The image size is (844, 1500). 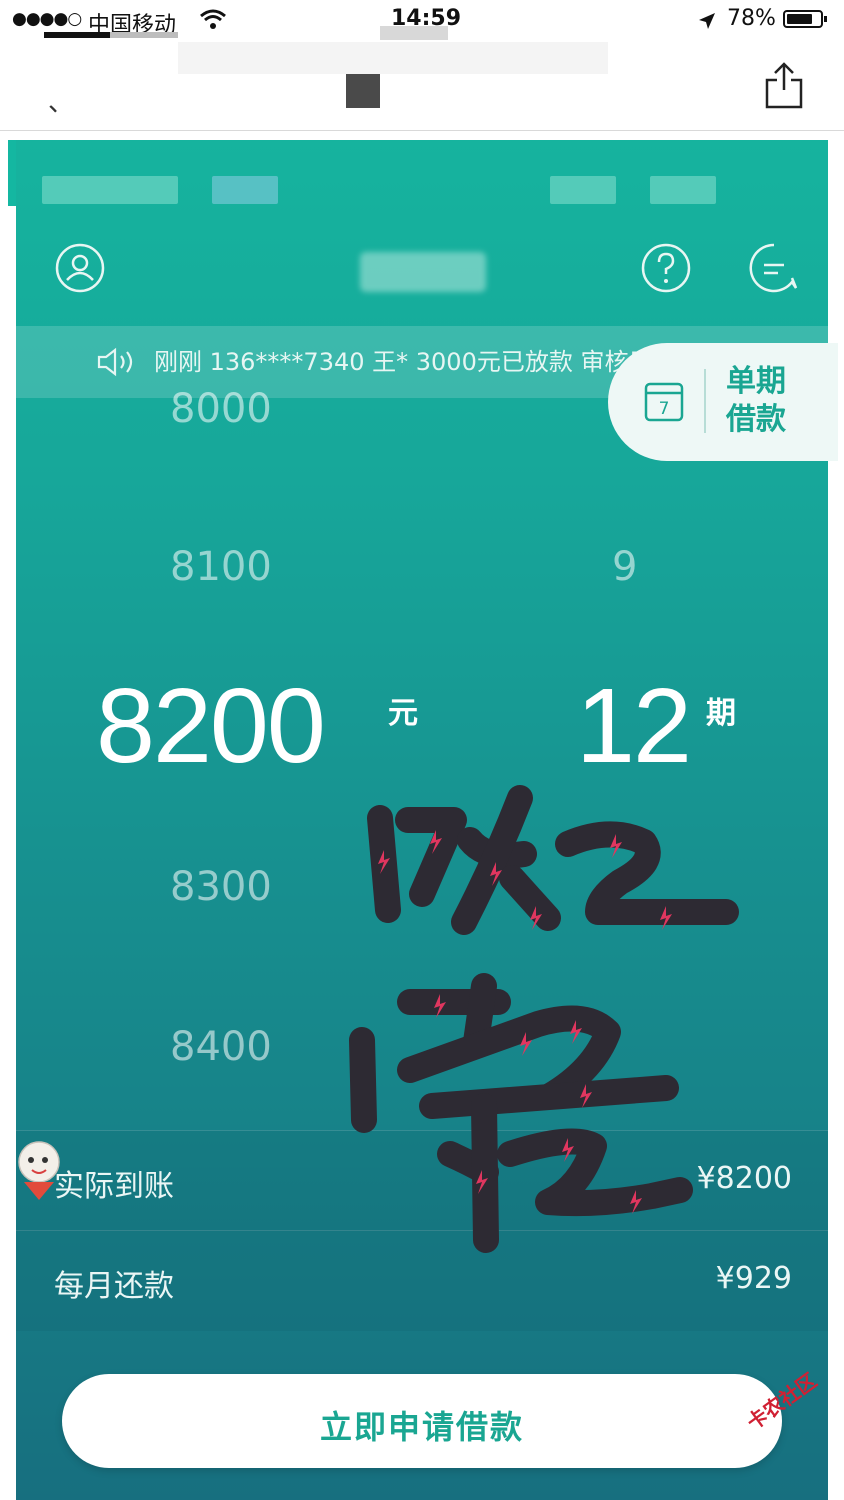 What do you see at coordinates (115, 362) in the screenshot?
I see `speaker-icon` at bounding box center [115, 362].